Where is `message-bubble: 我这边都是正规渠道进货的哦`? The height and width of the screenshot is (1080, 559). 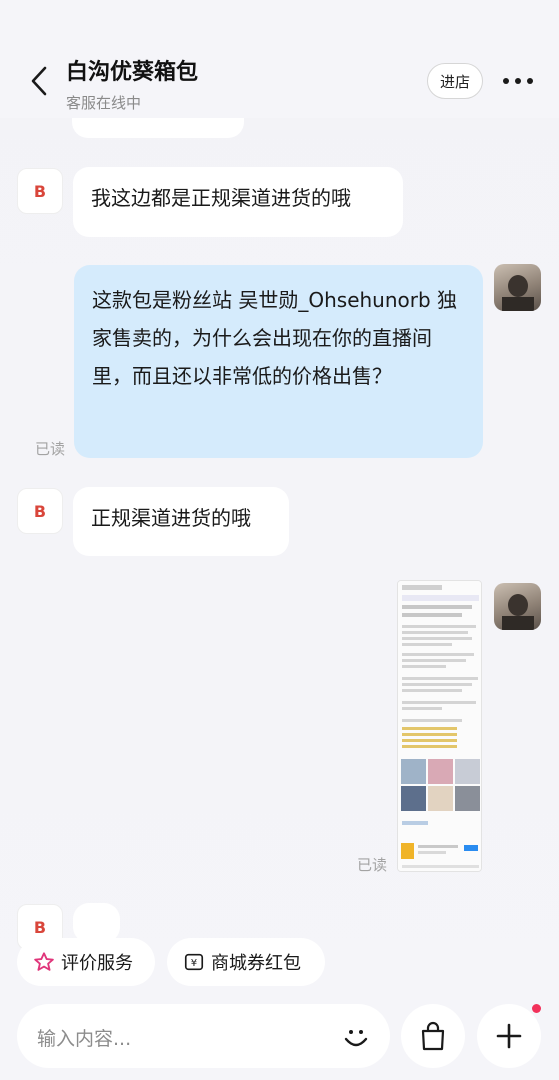 message-bubble: 我这边都是正规渠道进货的哦 is located at coordinates (238, 202).